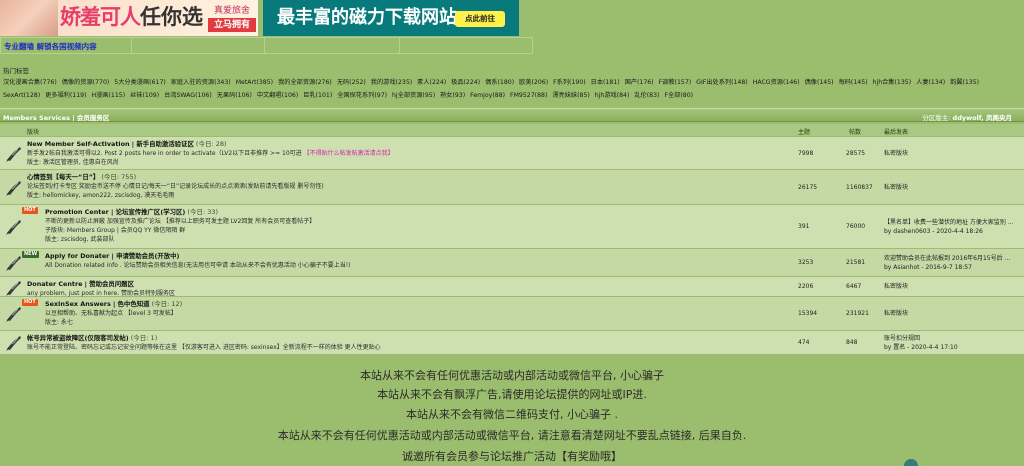  Describe the element at coordinates (30, 82) in the screenshot. I see `hot-tag: 汉化漫画合集(776)` at that location.